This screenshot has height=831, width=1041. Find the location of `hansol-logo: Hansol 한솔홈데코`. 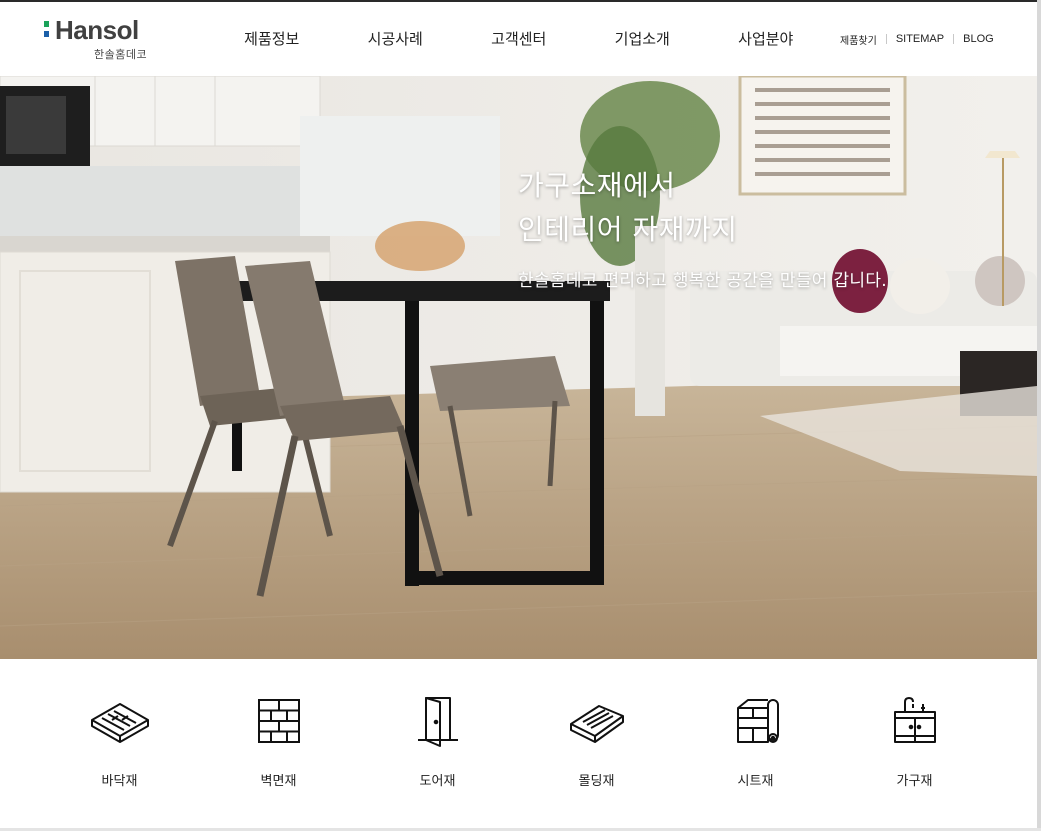

hansol-logo: Hansol 한솔홈데코 is located at coordinates (99, 40).